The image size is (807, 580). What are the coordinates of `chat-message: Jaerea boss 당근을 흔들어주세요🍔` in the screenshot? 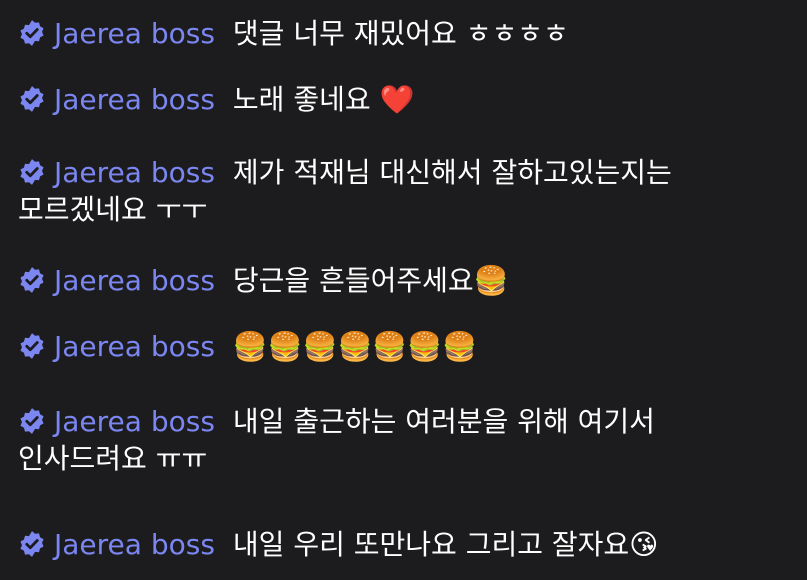 It's located at (403, 280).